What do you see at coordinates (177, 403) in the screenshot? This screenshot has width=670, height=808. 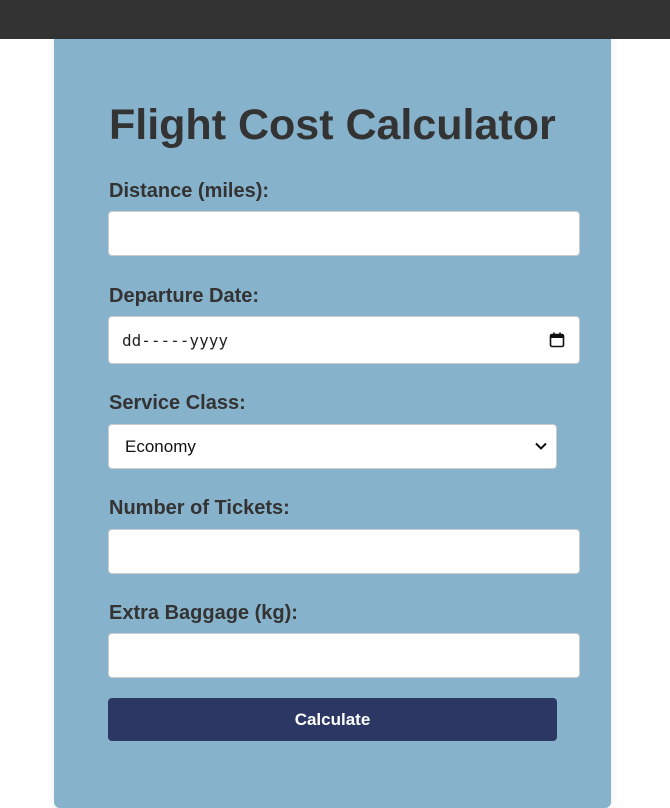 I see `service-class-label: Service Class:` at bounding box center [177, 403].